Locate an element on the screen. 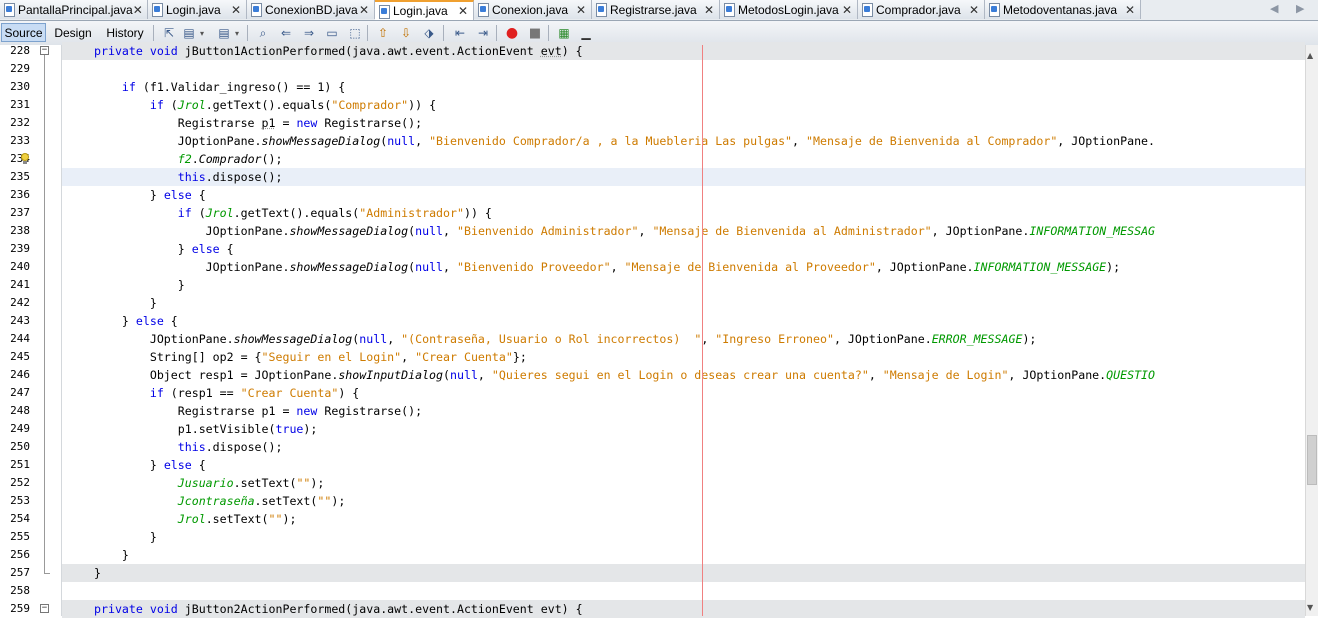 This screenshot has width=1318, height=618. forward-icon: ▤ is located at coordinates (224, 33).